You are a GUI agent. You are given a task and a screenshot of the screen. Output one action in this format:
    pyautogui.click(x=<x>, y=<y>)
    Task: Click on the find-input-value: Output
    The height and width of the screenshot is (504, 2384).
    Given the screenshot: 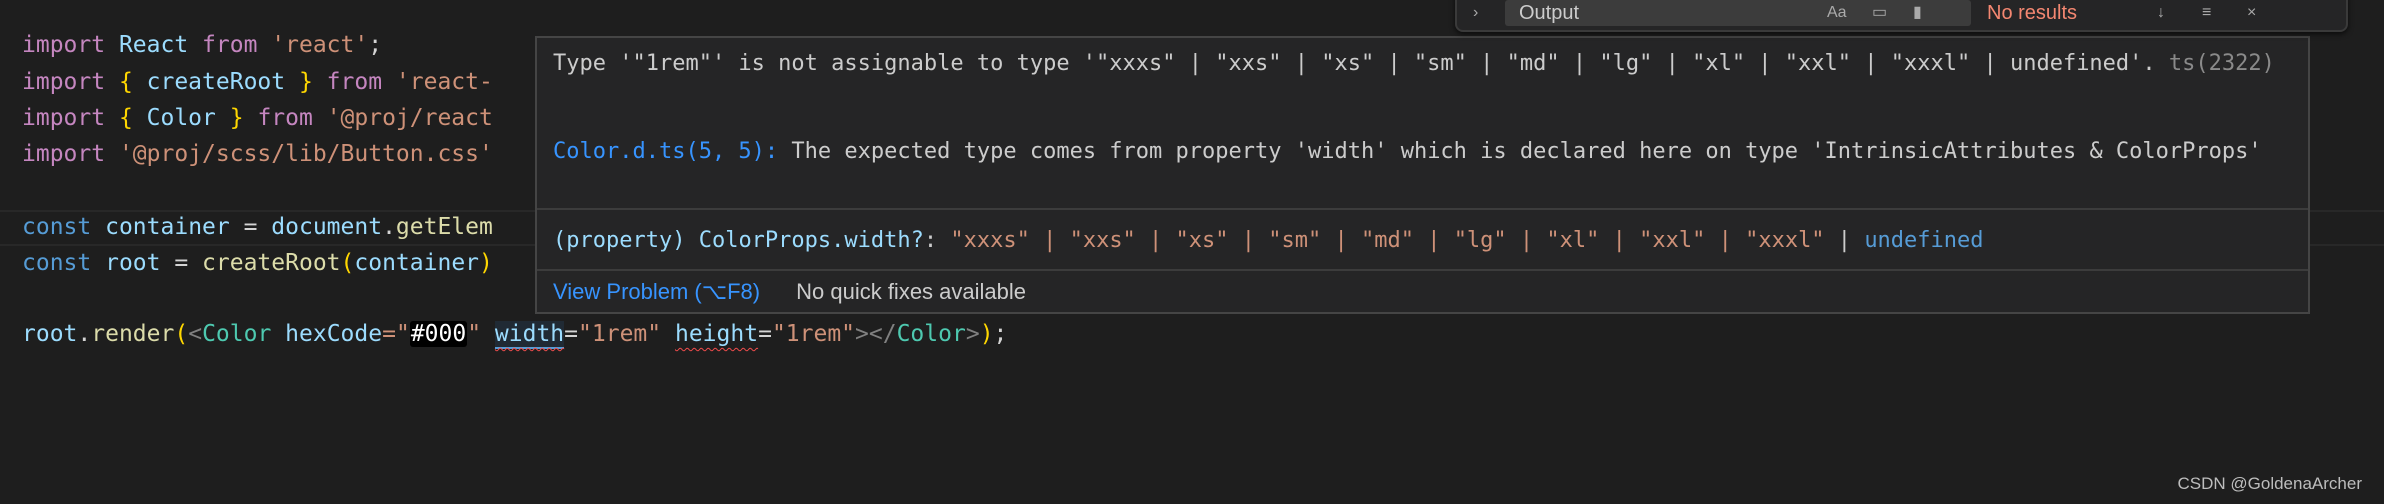 What is the action you would take?
    pyautogui.click(x=1549, y=13)
    